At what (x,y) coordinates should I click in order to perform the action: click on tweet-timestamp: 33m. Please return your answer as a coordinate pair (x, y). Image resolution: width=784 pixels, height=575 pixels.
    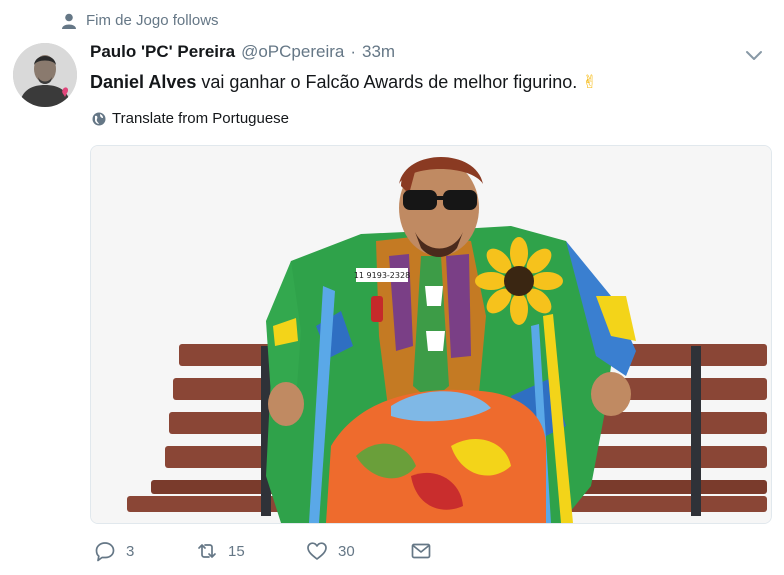
    Looking at the image, I should click on (378, 52).